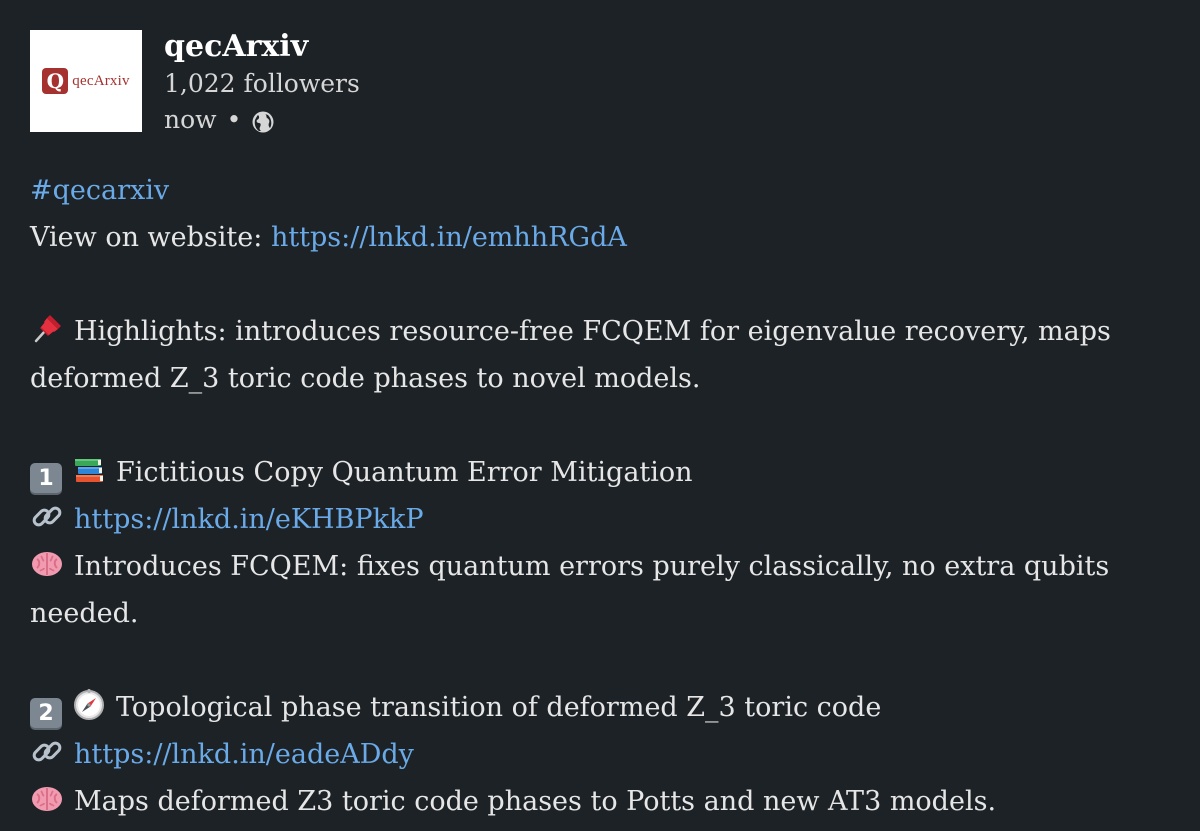 Image resolution: width=1200 pixels, height=831 pixels. Describe the element at coordinates (244, 754) in the screenshot. I see `item-link: https://lnkd.in/eadeADdy` at that location.